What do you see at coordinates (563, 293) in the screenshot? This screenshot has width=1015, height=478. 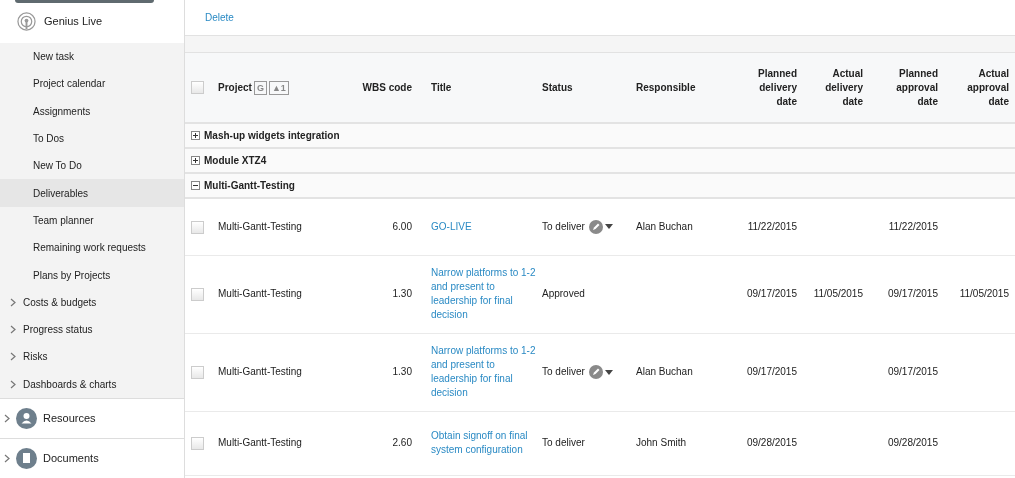 I see `status-text: Approved` at bounding box center [563, 293].